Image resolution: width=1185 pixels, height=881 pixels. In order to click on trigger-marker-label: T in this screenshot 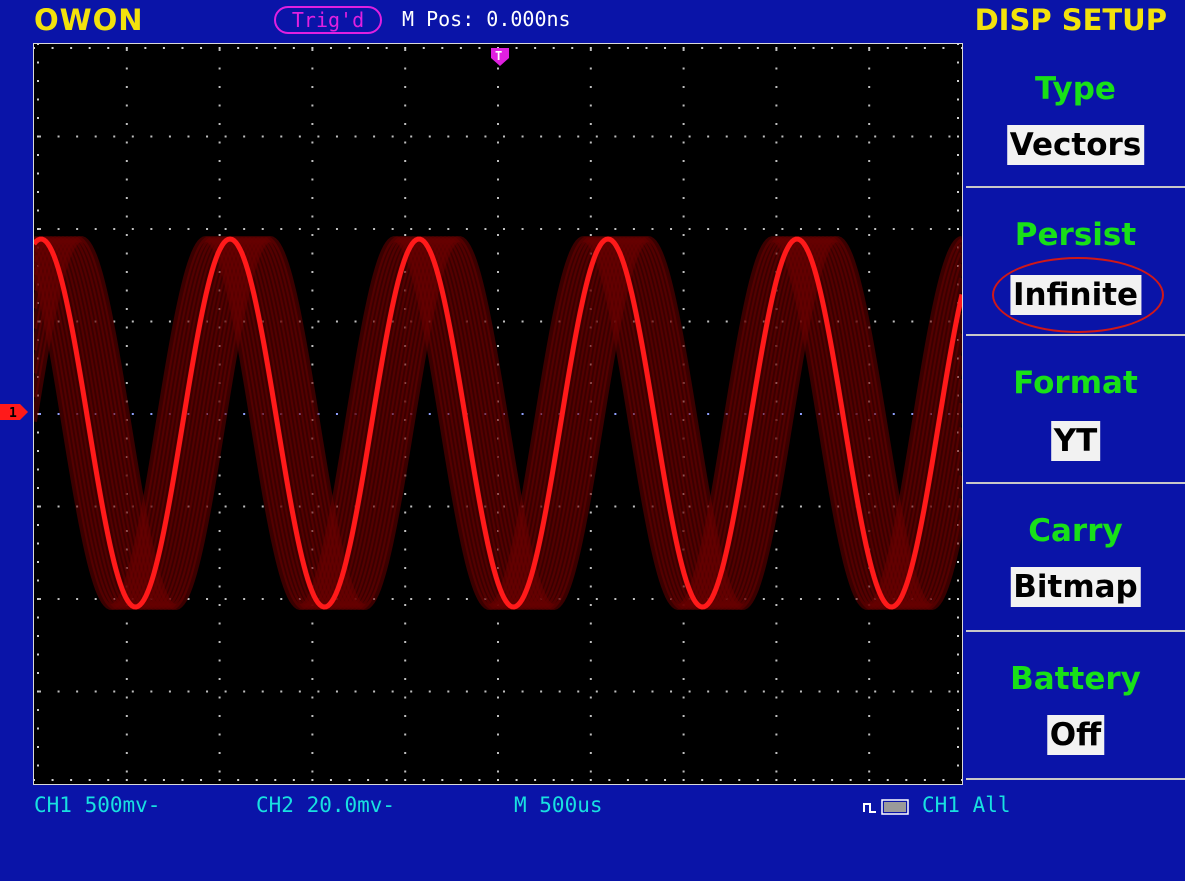, I will do `click(498, 56)`.